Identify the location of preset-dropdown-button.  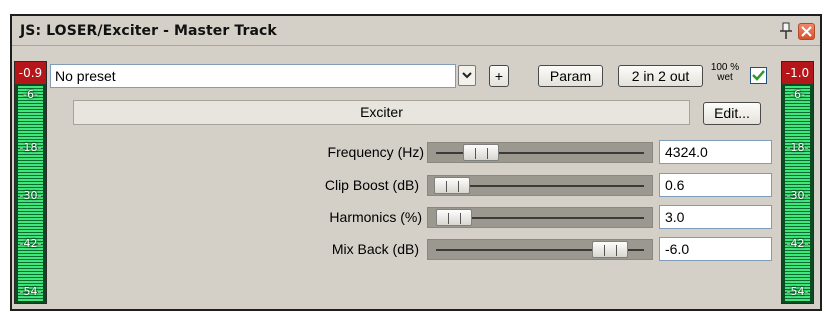
(467, 75).